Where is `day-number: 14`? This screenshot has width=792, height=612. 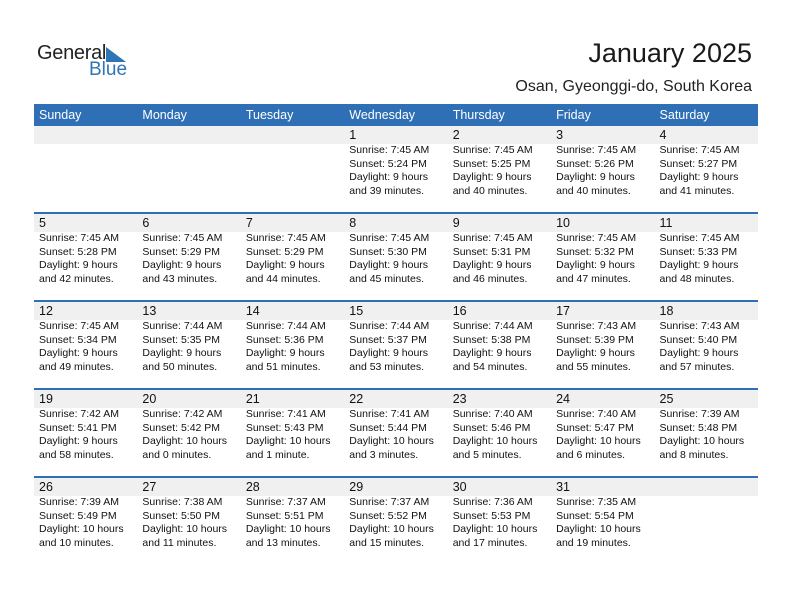 day-number: 14 is located at coordinates (252, 311).